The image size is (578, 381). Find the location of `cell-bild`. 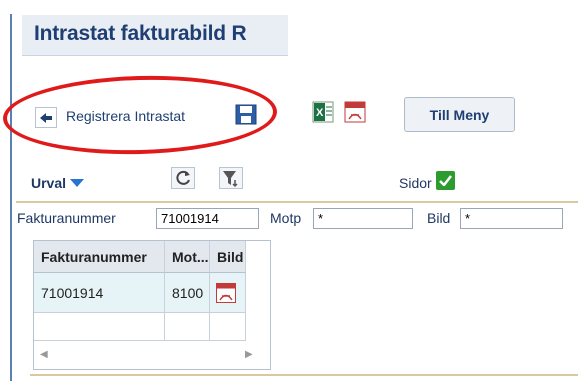

cell-bild is located at coordinates (228, 293).